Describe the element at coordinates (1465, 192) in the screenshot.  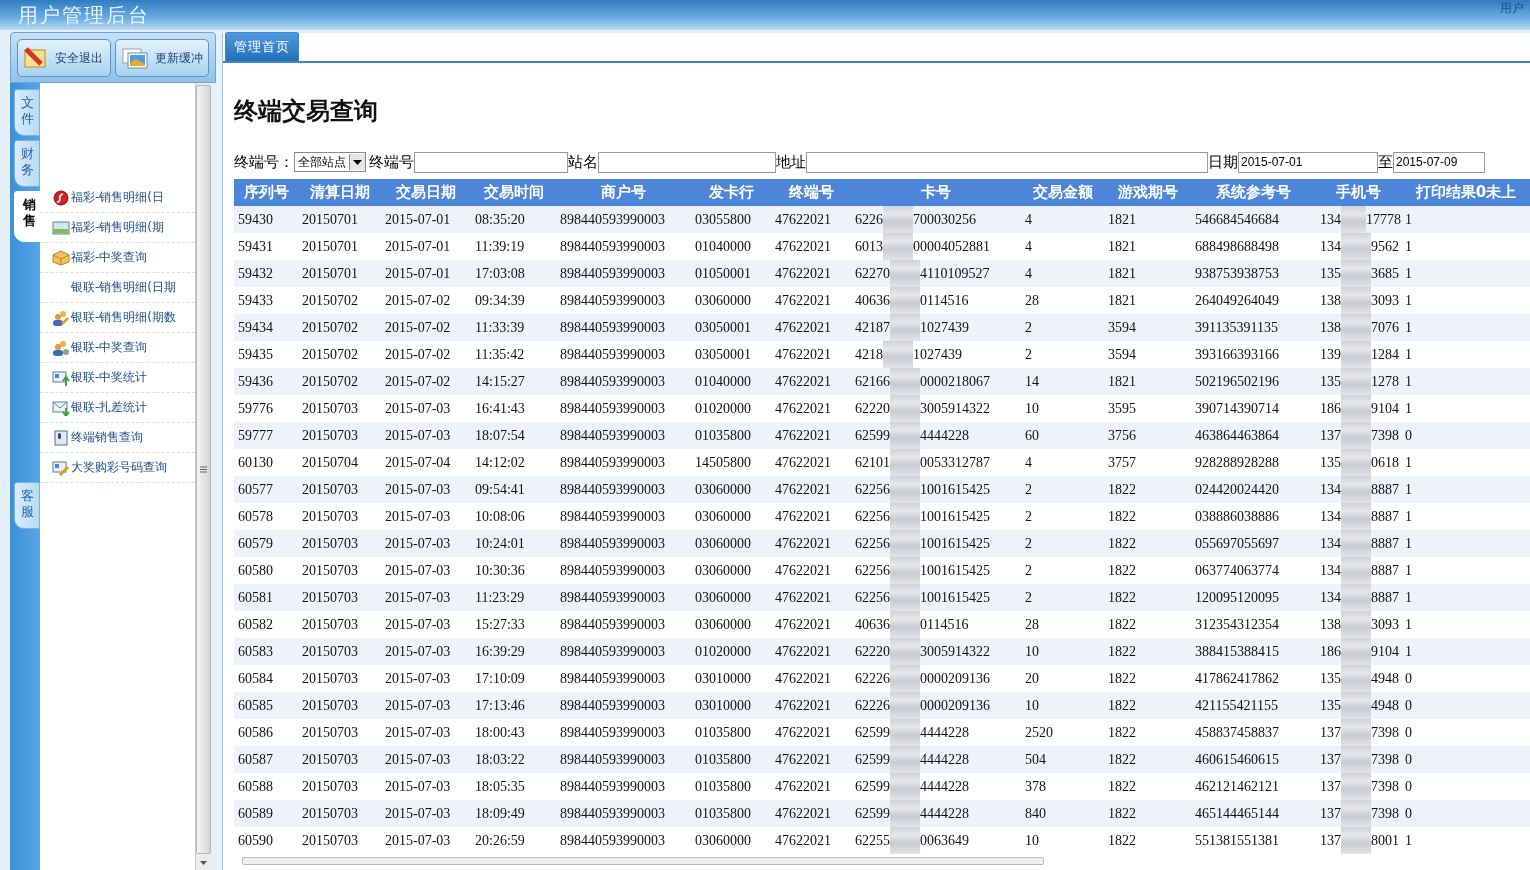
I see `column-header: 打印结果0未上` at that location.